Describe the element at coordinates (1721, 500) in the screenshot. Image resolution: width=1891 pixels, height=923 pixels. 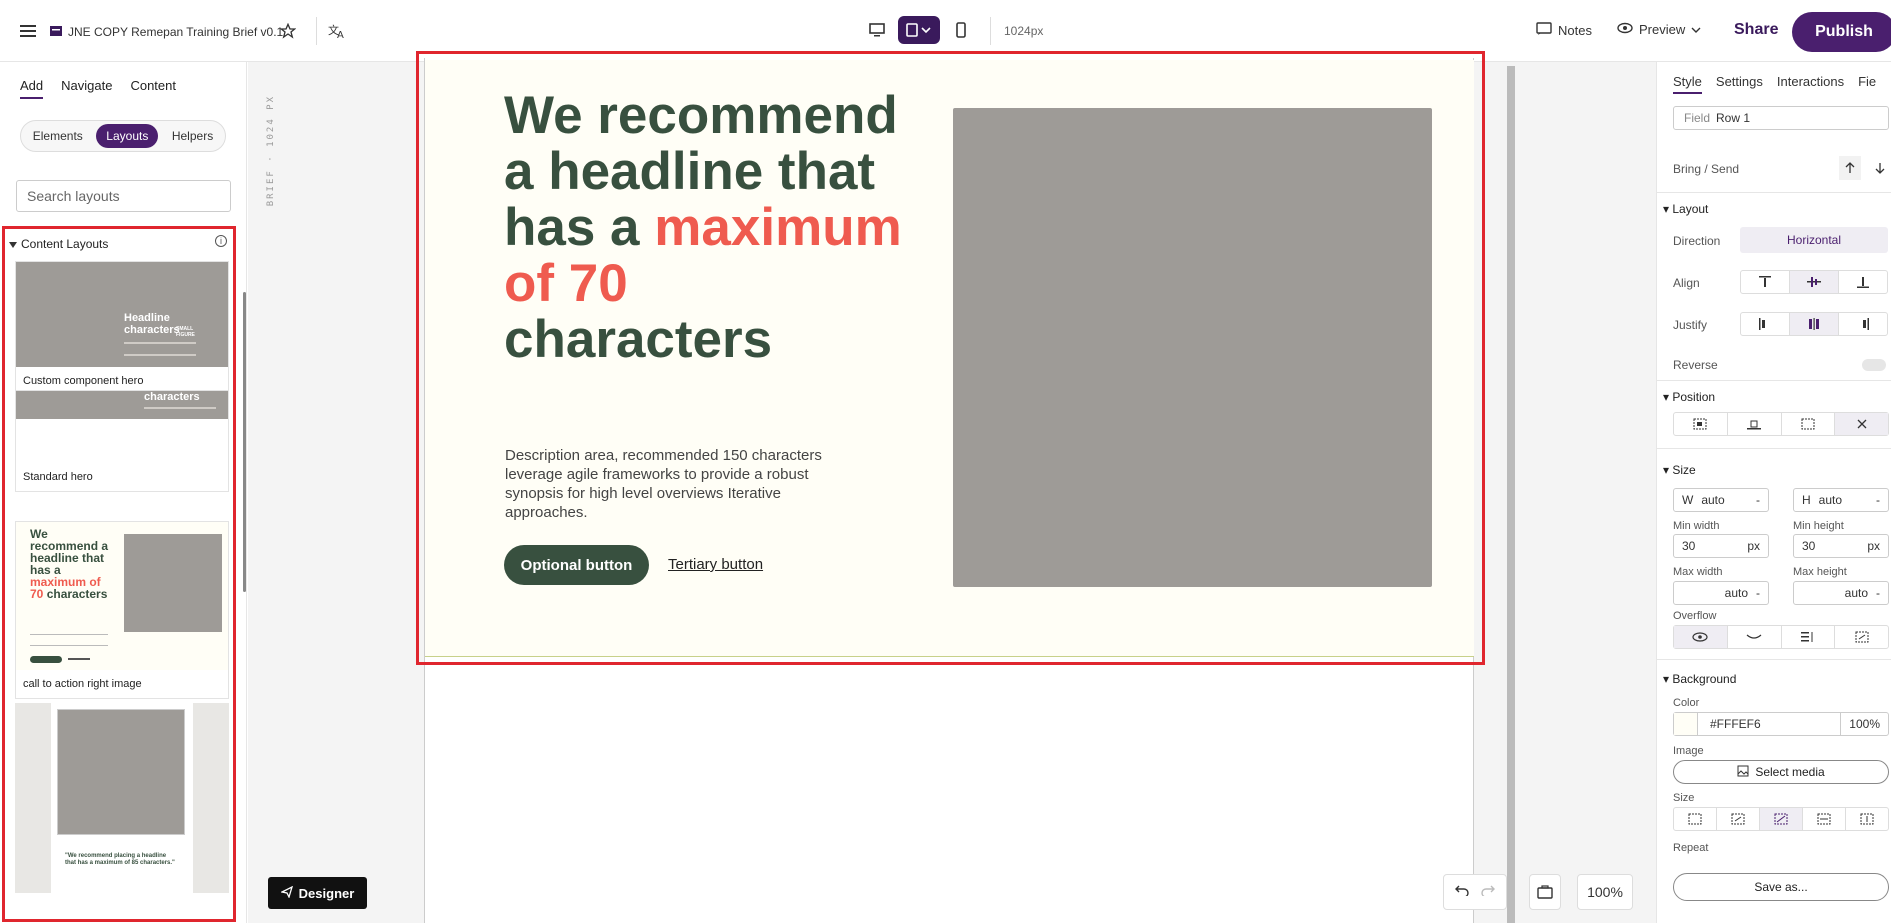
I see `width-input: Wauto -` at that location.